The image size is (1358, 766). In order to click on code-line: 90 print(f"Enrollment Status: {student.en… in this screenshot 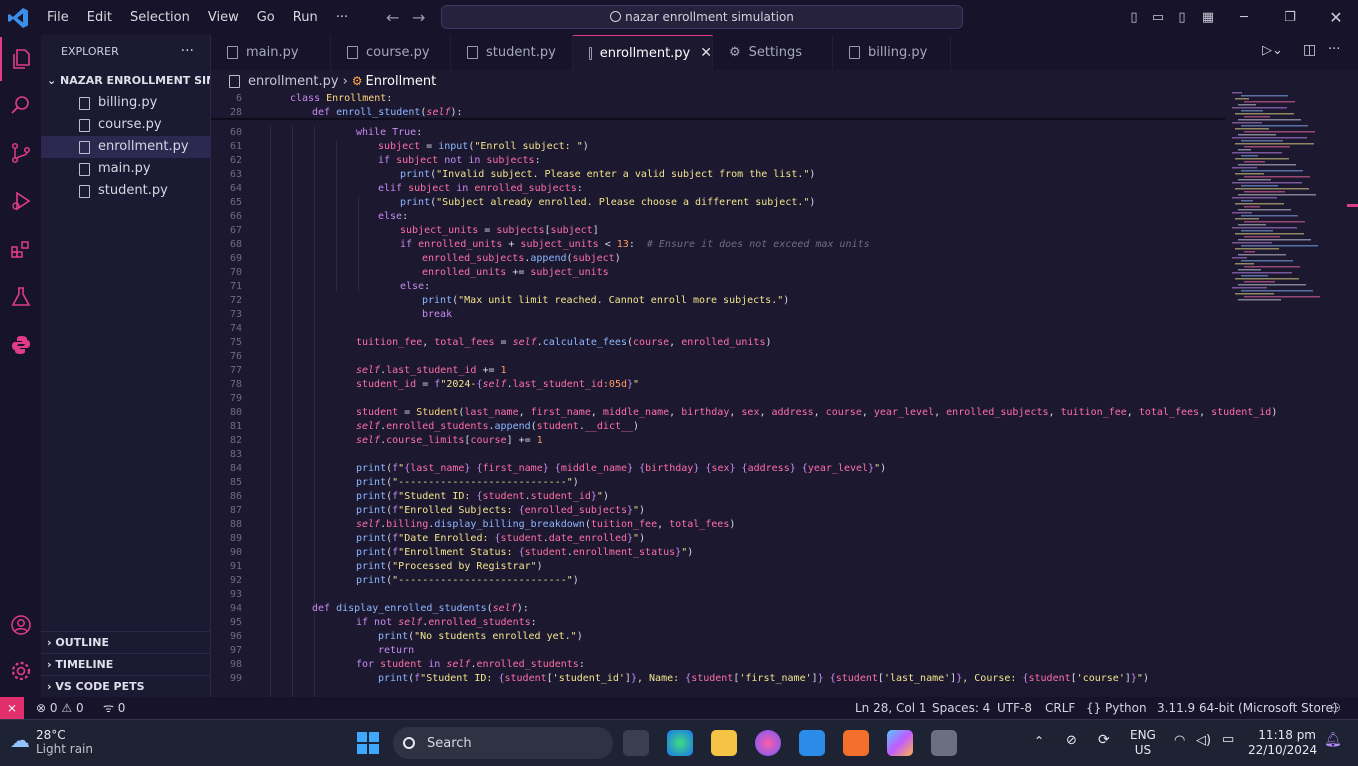, I will do `click(784, 553)`.